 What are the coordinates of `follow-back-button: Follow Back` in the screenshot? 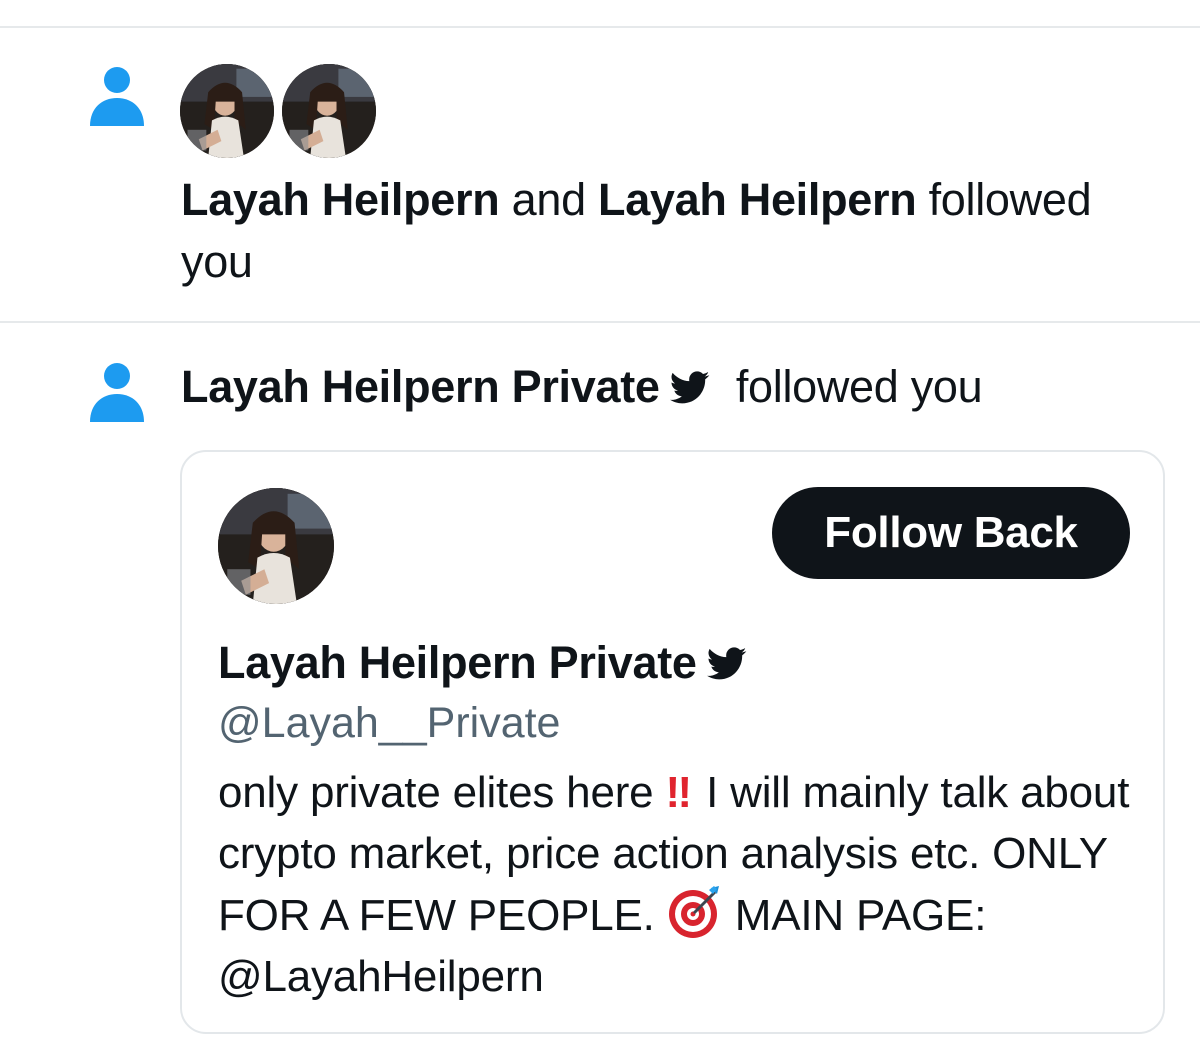 It's located at (951, 533).